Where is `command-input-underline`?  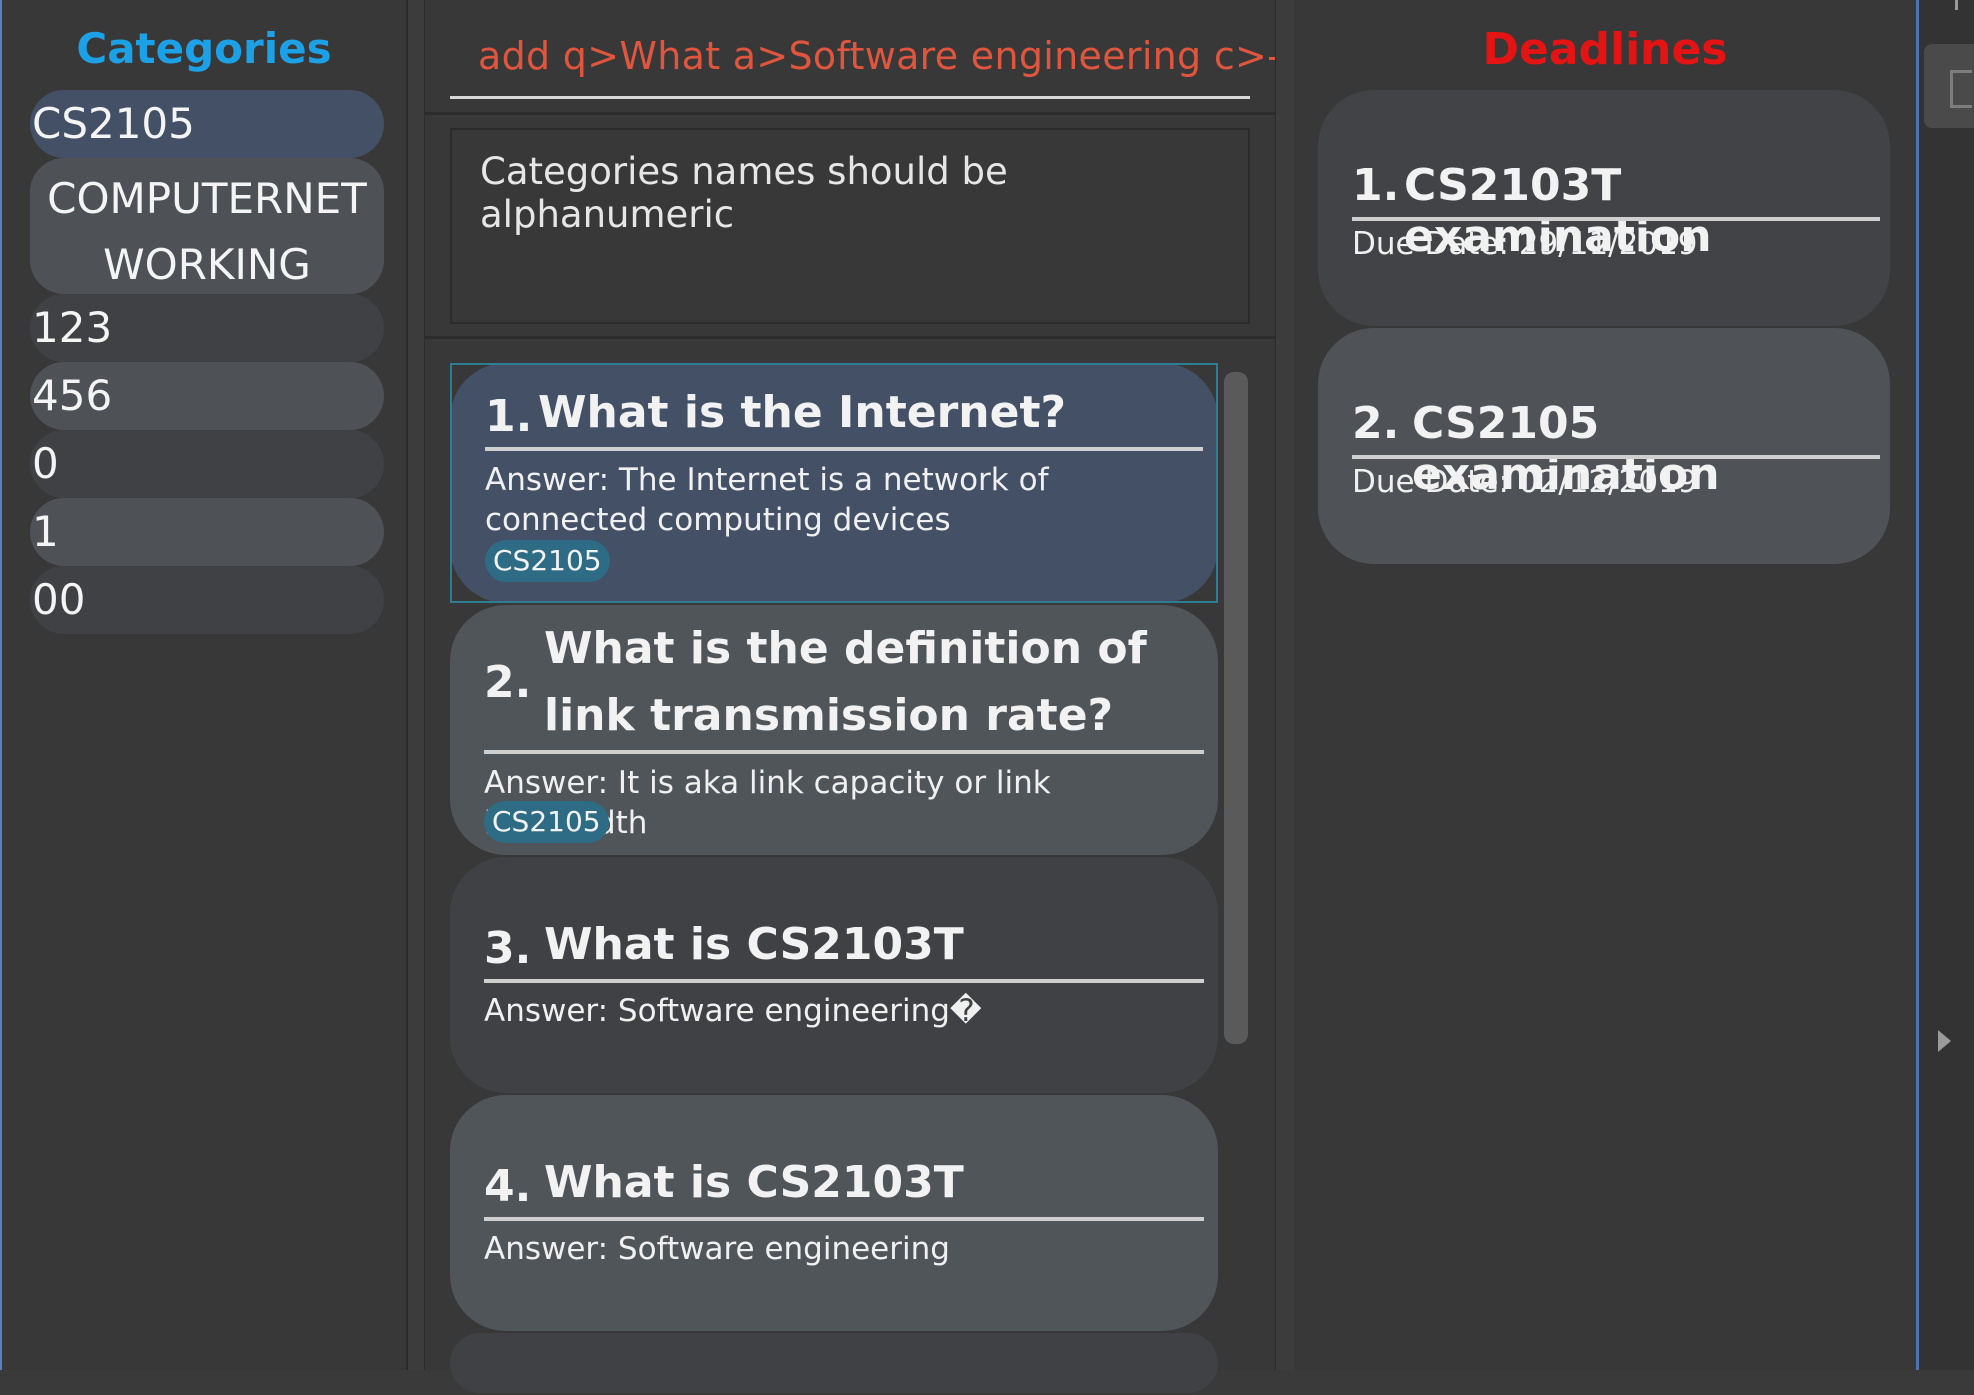
command-input-underline is located at coordinates (850, 97).